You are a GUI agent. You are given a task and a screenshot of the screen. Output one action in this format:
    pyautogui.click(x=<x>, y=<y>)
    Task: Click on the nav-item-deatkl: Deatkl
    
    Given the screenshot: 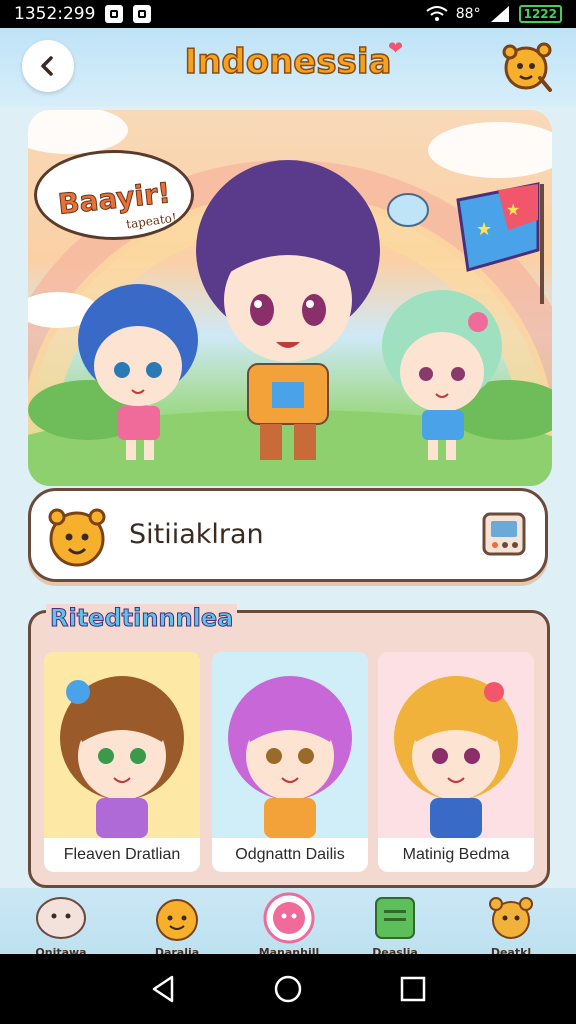 What is the action you would take?
    pyautogui.click(x=511, y=925)
    